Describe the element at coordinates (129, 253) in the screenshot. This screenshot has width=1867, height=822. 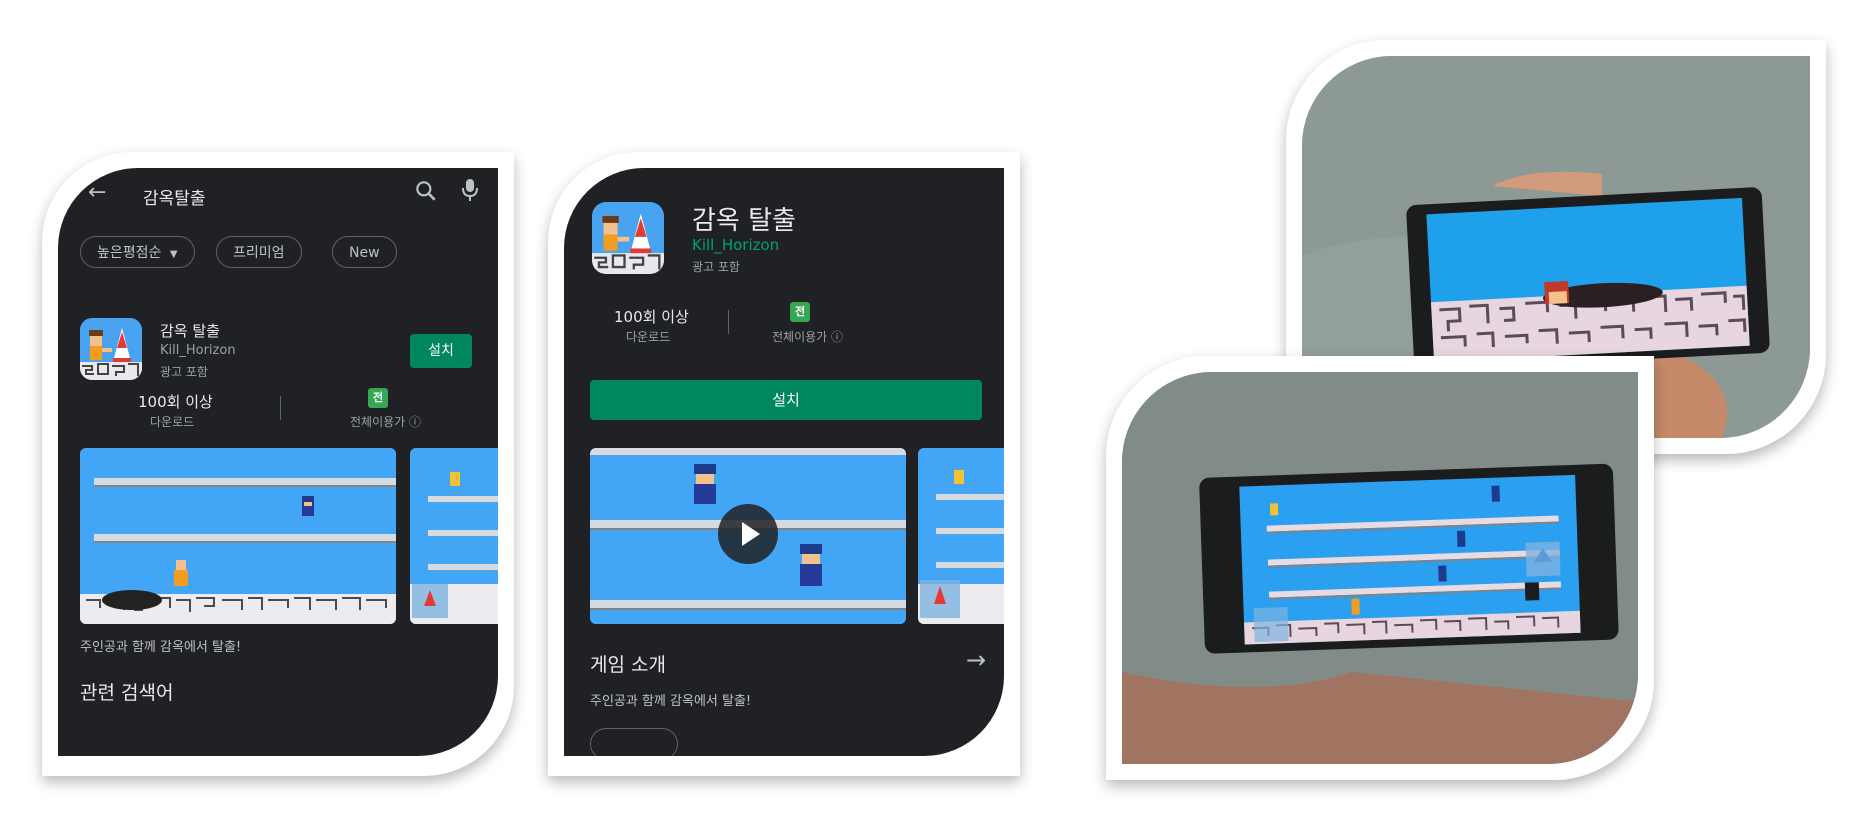
I see `chip-label: 높은평점순` at that location.